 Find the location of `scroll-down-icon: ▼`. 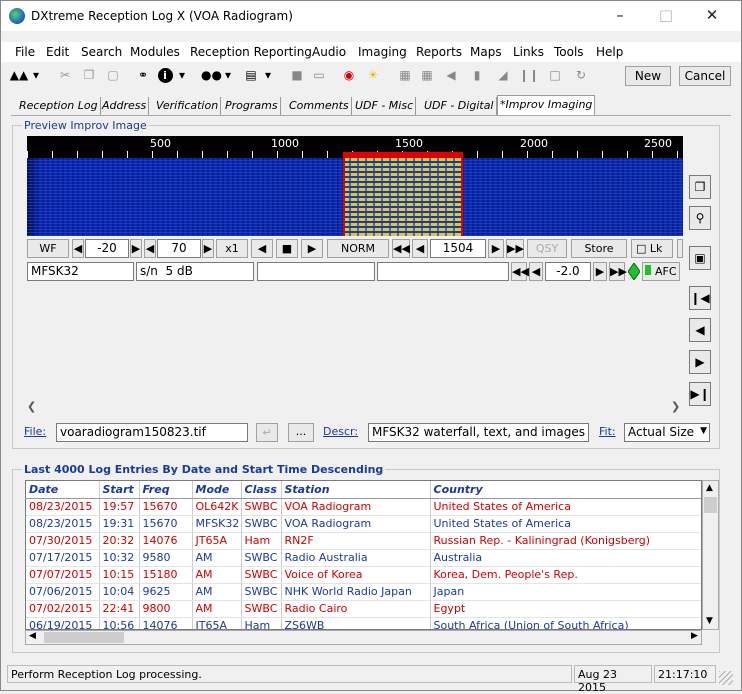

scroll-down-icon: ▼ is located at coordinates (709, 621).